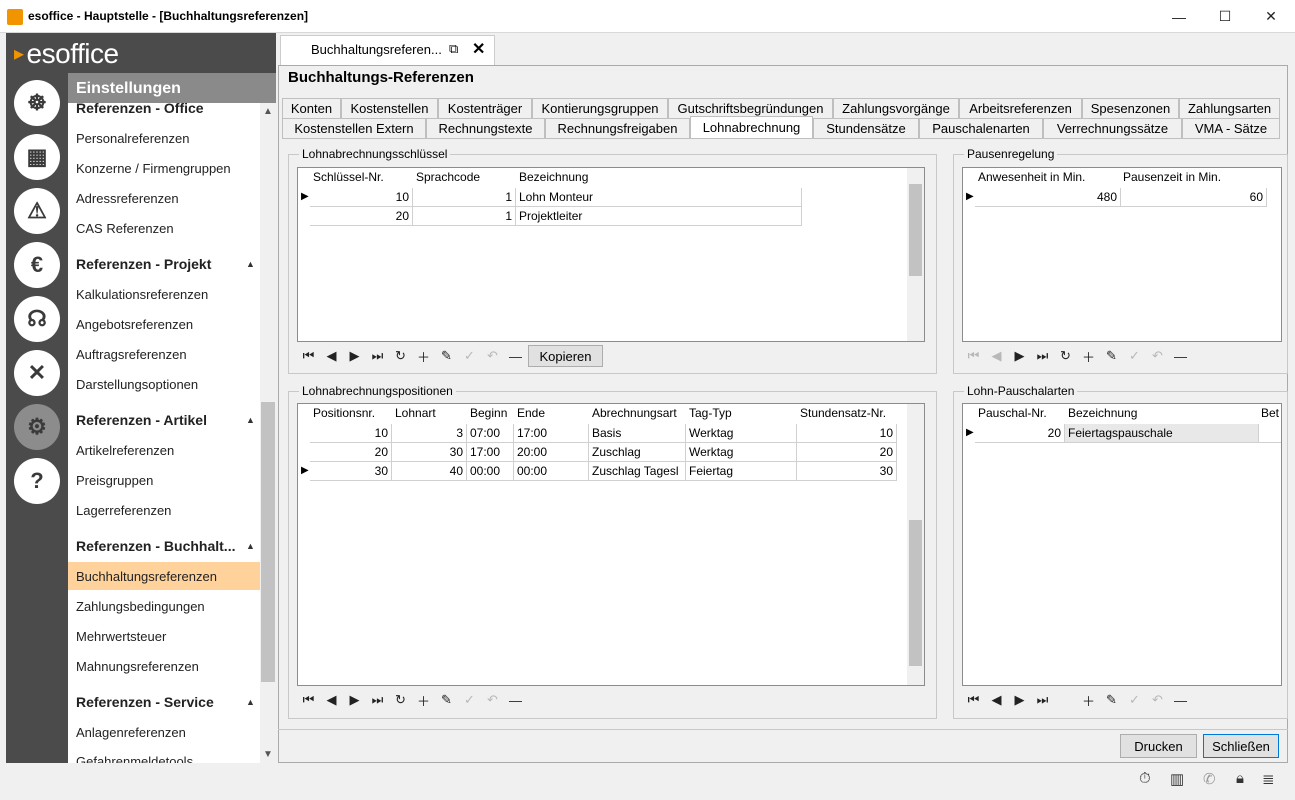 The image size is (1295, 800). What do you see at coordinates (1020, 108) in the screenshot?
I see `tab-arbeitsreferenzen: Arbeitsreferenzen` at bounding box center [1020, 108].